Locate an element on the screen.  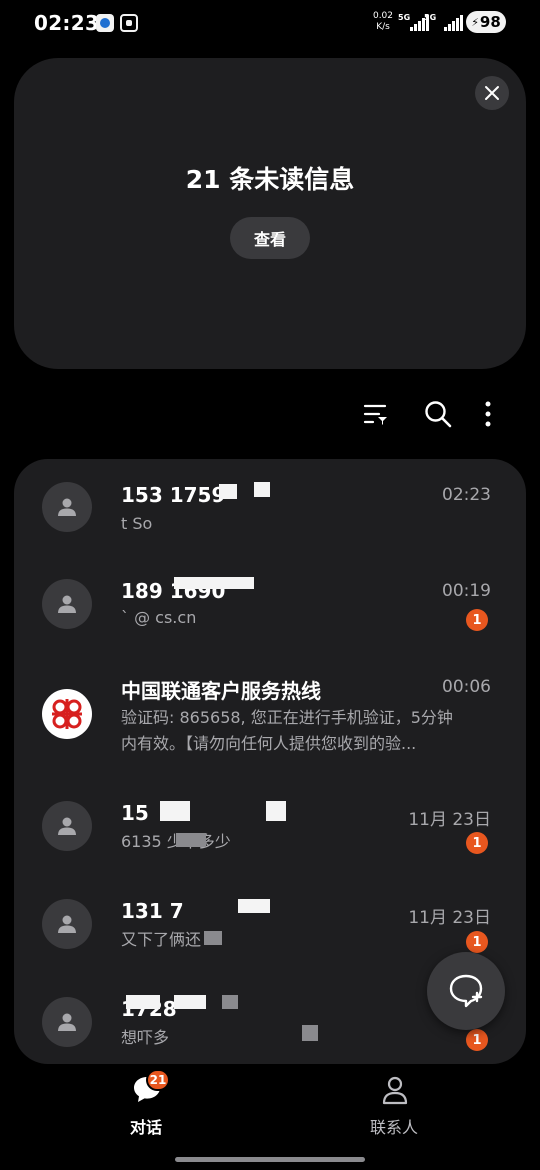
unread-count-title: 21 条未读信息 is located at coordinates (270, 179).